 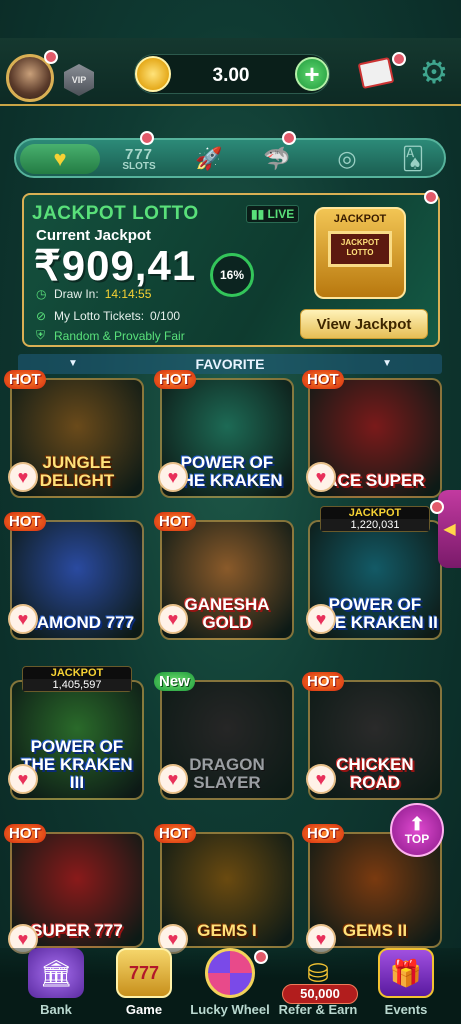 I want to click on nav-events: 🎁 Events, so click(x=406, y=986).